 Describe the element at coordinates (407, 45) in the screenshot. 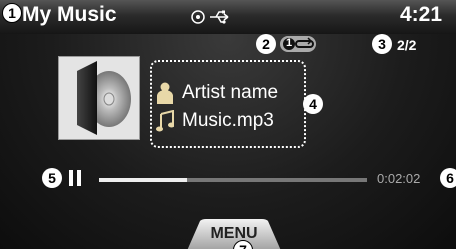

I see `track-counter: 2/2` at that location.